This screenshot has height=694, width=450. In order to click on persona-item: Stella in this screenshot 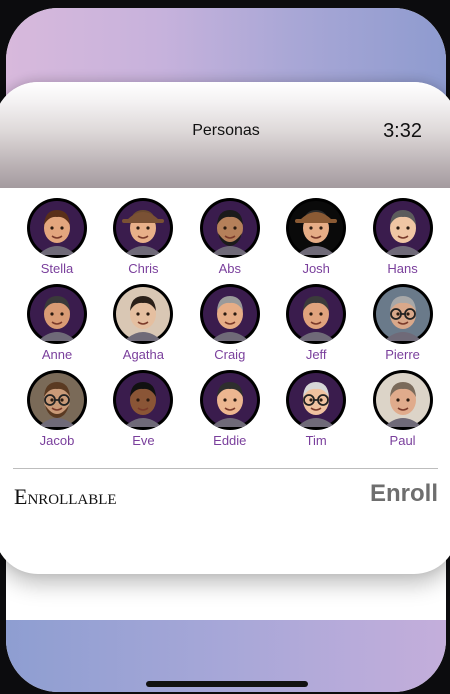, I will do `click(57, 239)`.